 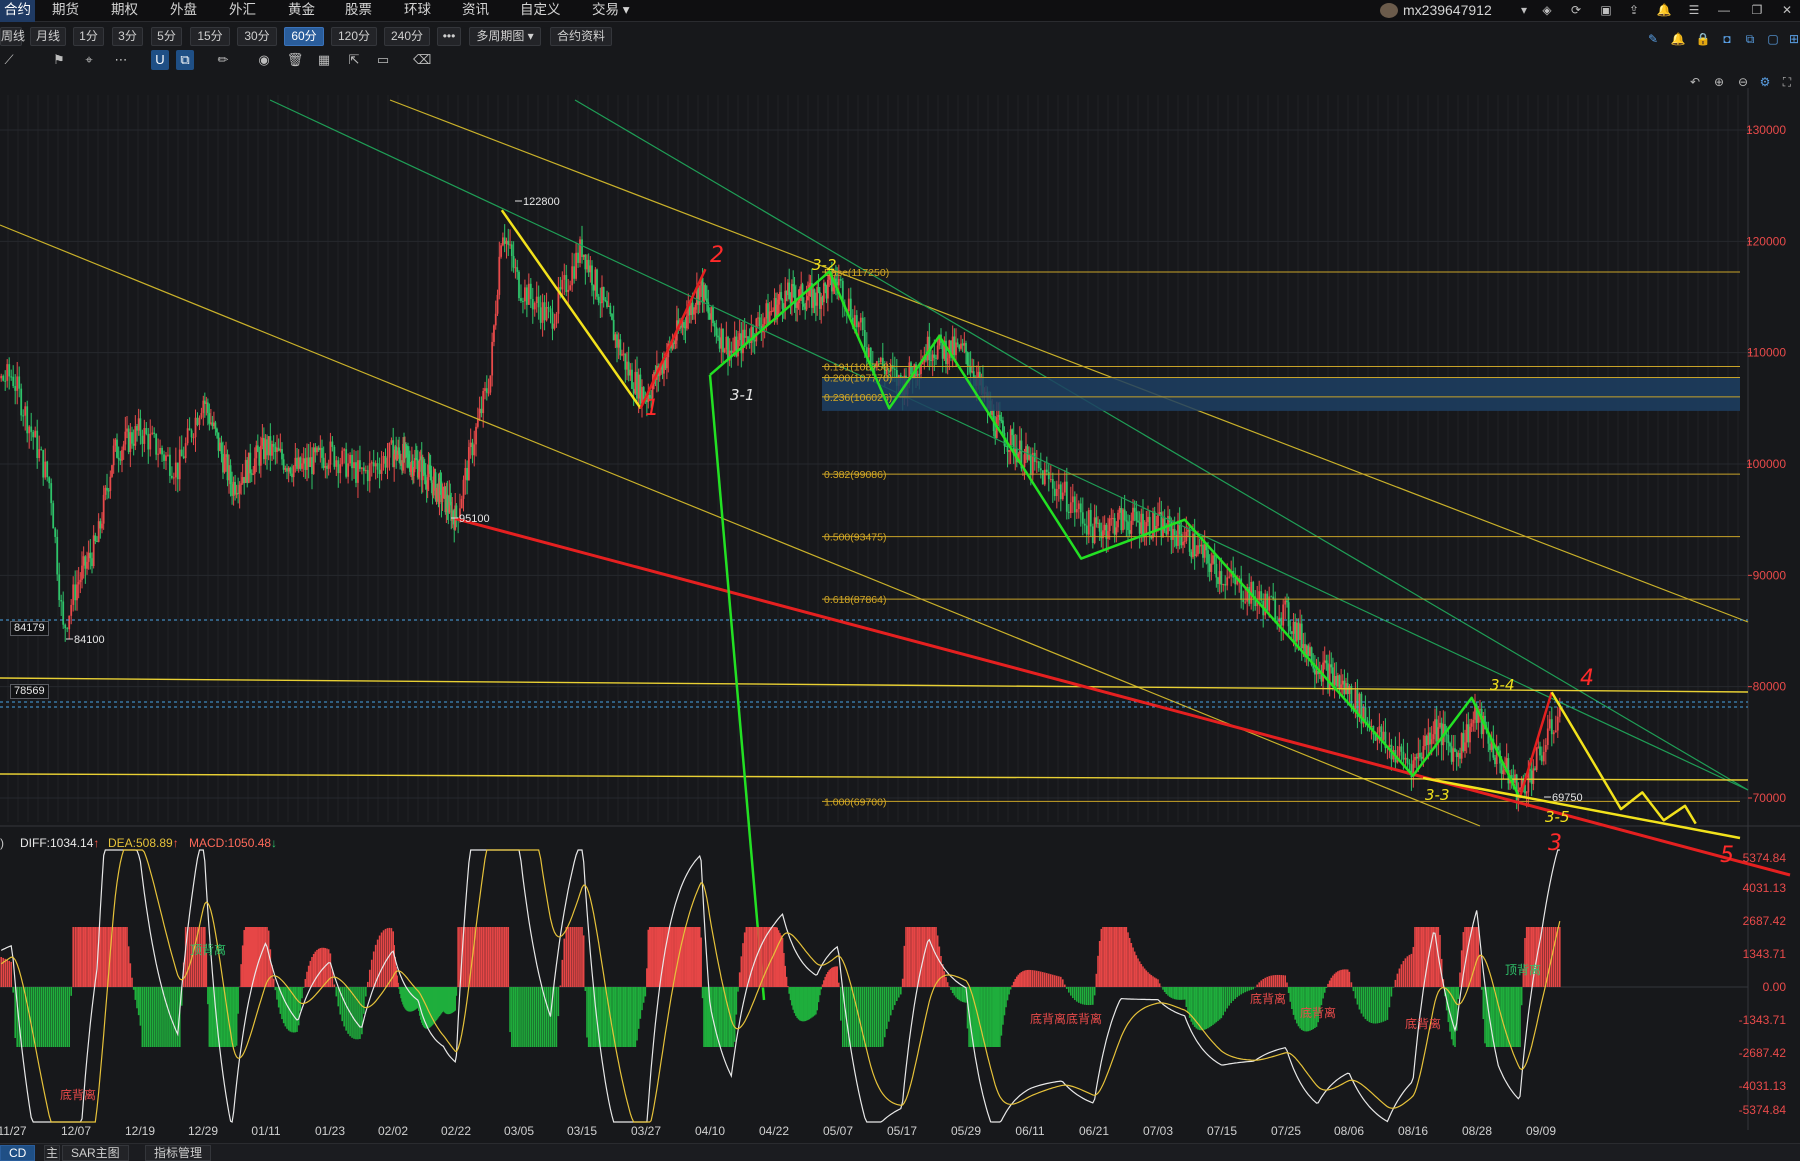 What do you see at coordinates (1281, 394) in the screenshot?
I see `fib-zone` at bounding box center [1281, 394].